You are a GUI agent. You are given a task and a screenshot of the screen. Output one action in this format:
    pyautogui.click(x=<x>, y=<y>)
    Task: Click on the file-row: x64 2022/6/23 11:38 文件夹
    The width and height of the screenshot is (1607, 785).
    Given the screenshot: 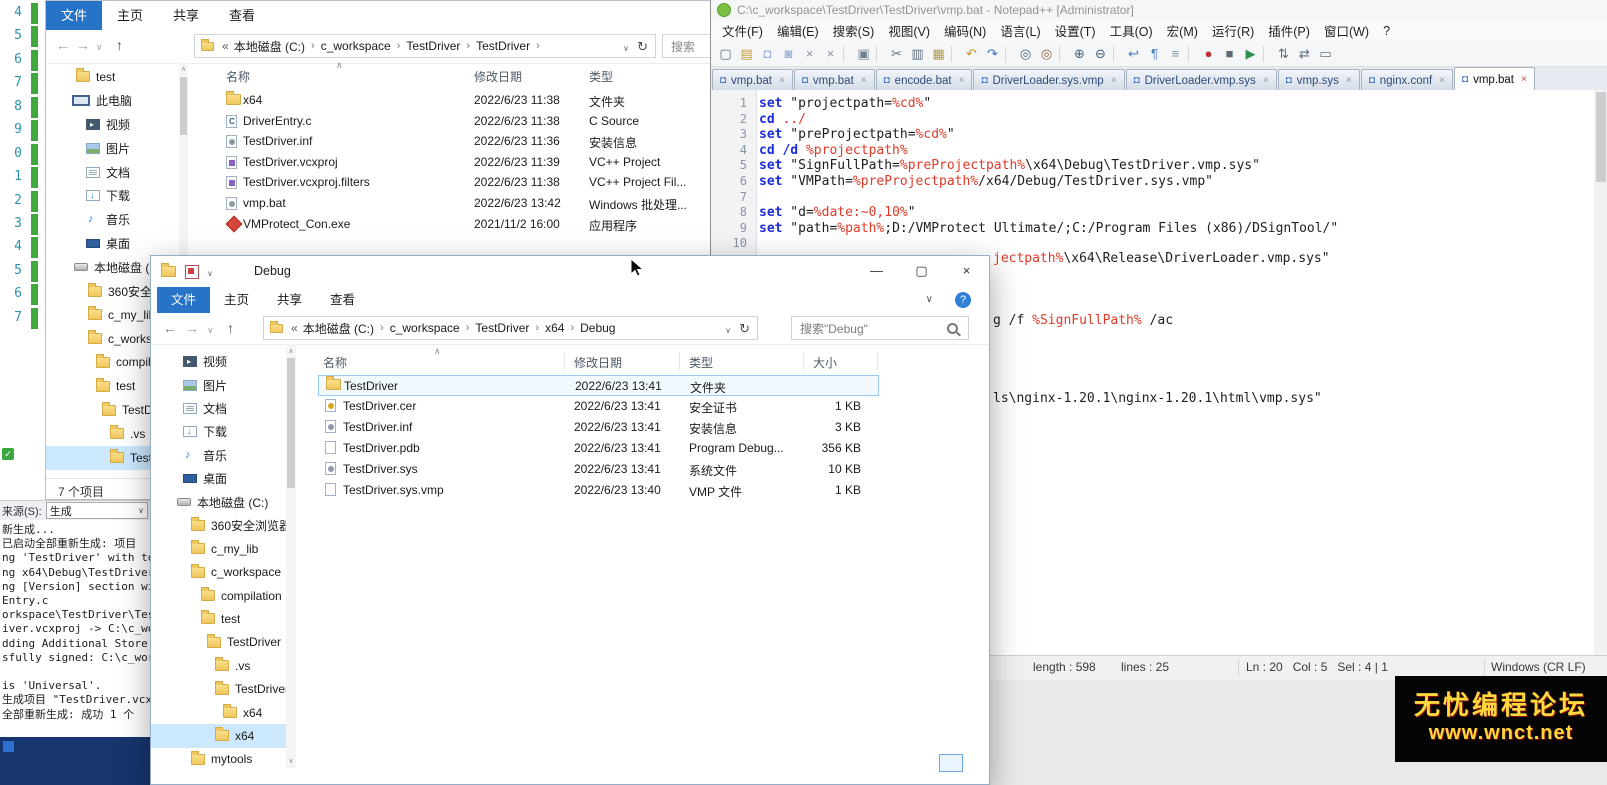 What is the action you would take?
    pyautogui.click(x=467, y=101)
    